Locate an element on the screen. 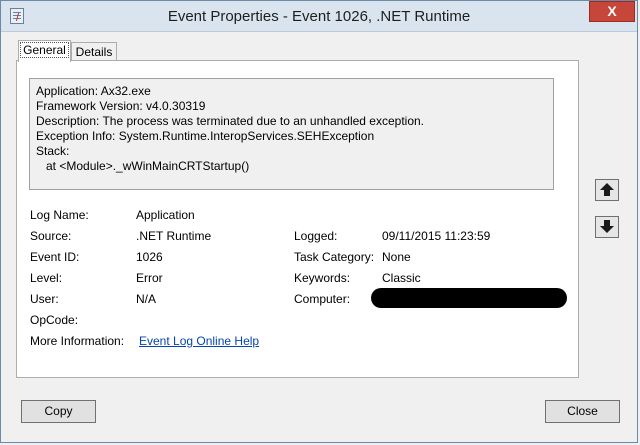 This screenshot has height=445, width=640. log-name-label: Log Name: is located at coordinates (59, 215).